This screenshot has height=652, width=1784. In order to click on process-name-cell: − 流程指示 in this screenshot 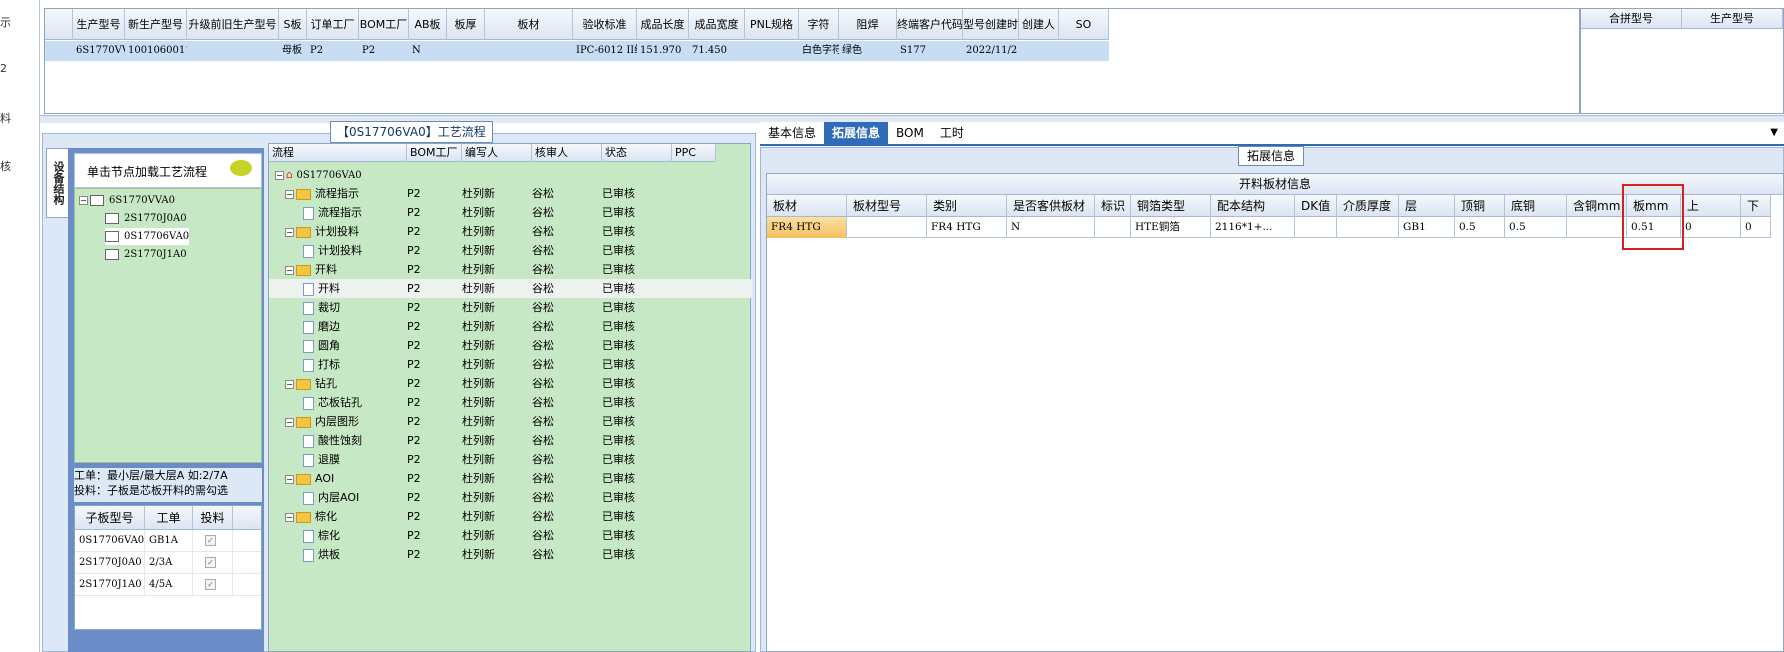, I will do `click(338, 193)`.